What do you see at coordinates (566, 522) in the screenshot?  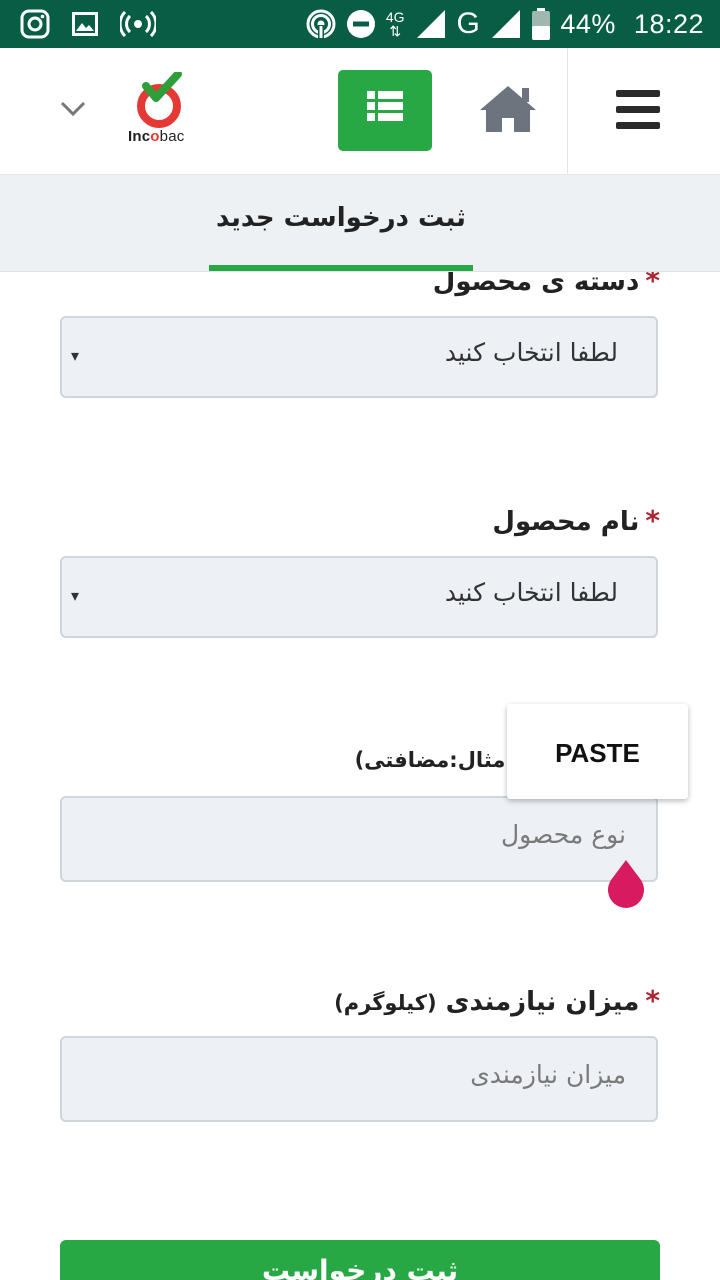 I see `product-name-label-text: نام محصول` at bounding box center [566, 522].